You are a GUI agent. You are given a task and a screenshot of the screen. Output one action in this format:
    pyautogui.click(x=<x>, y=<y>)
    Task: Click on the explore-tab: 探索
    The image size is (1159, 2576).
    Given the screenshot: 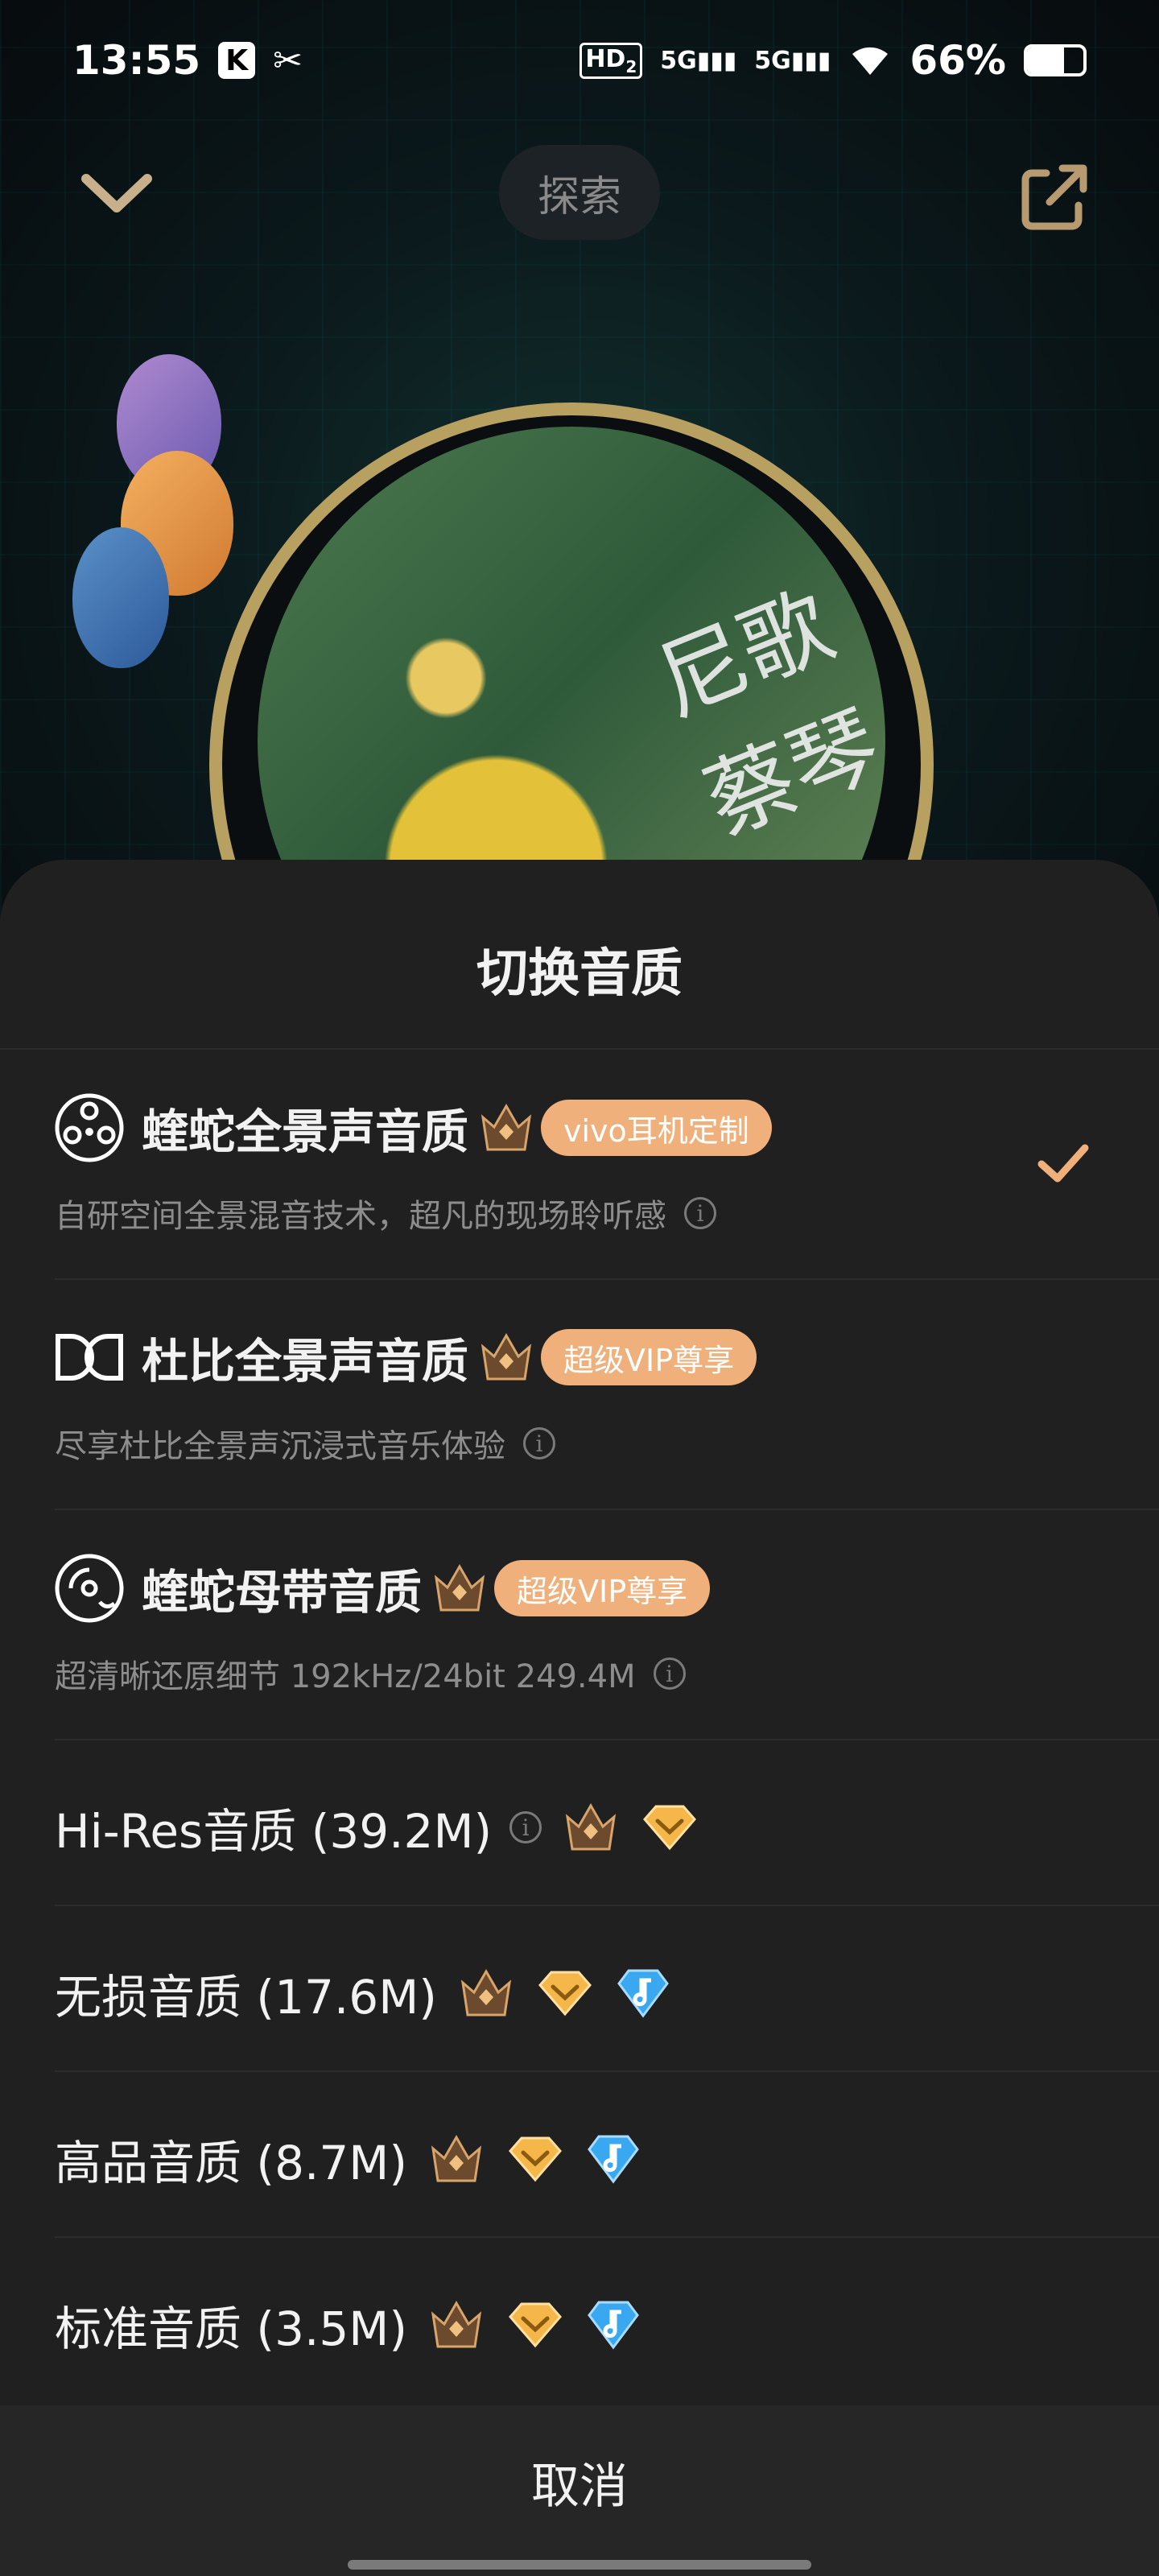 What is the action you would take?
    pyautogui.click(x=579, y=192)
    